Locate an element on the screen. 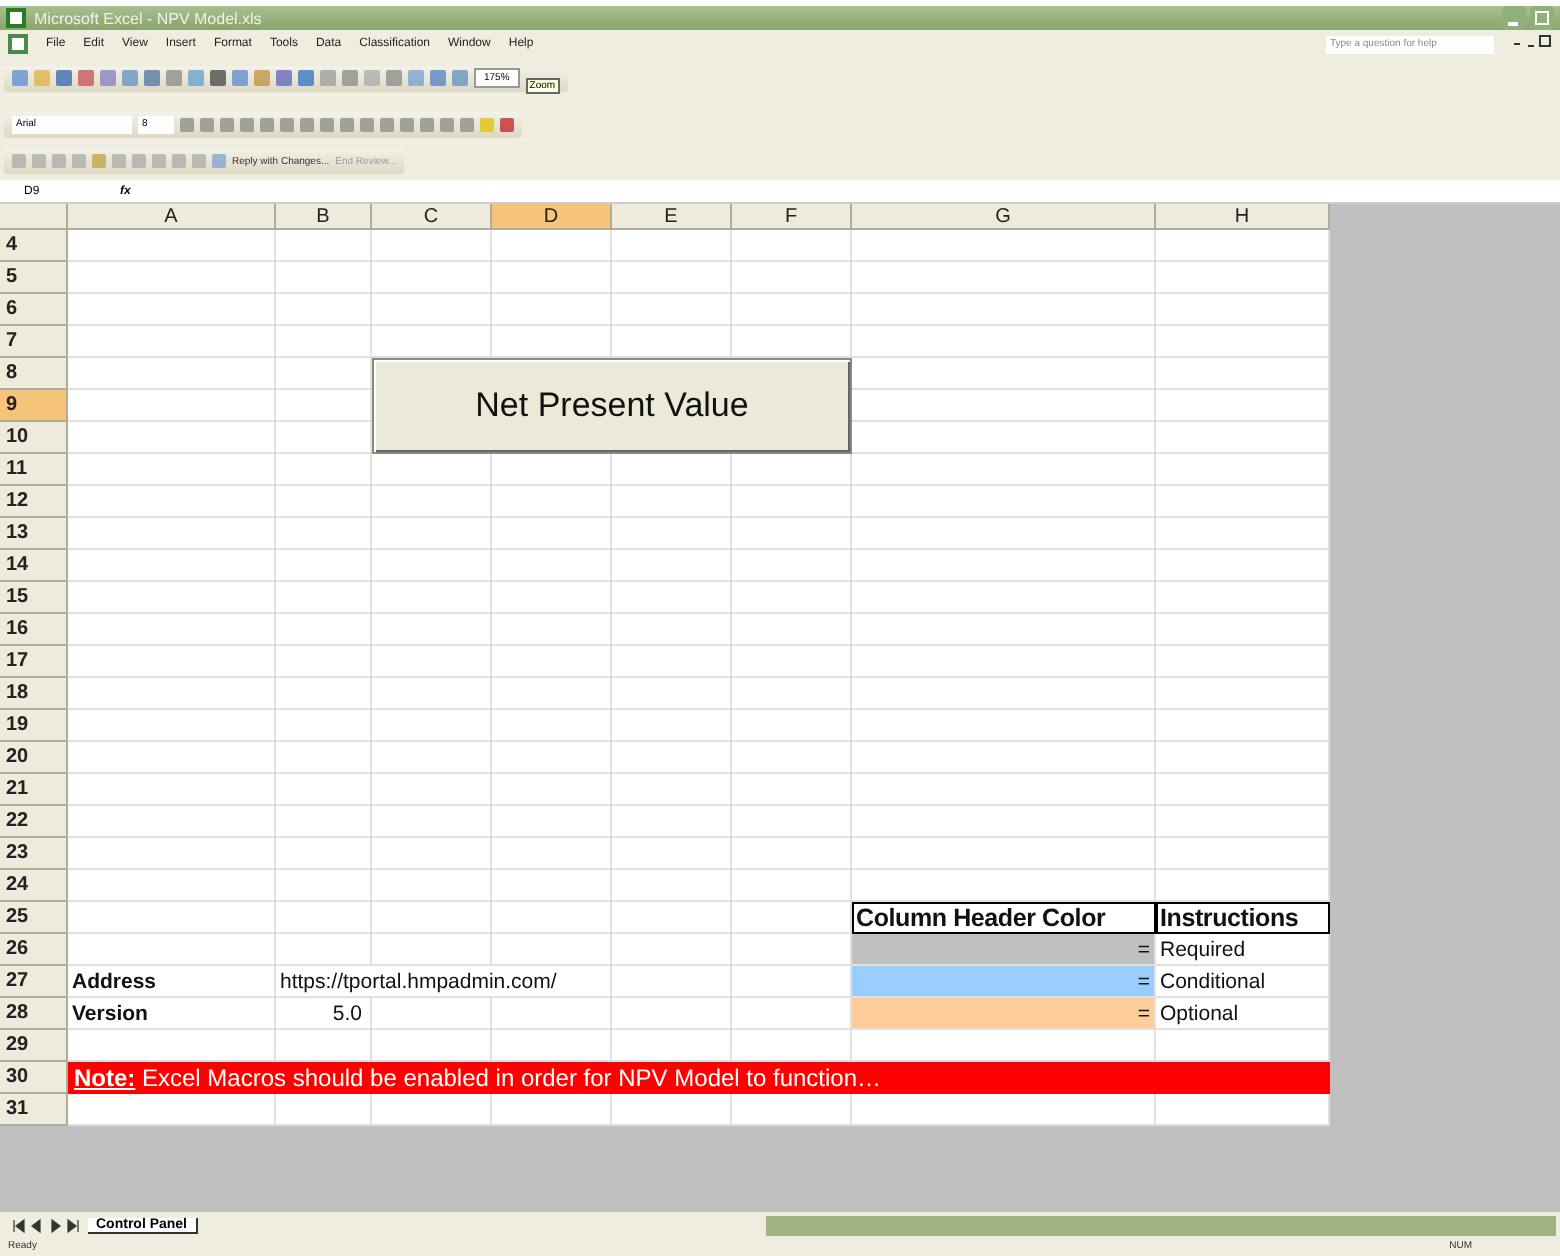 This screenshot has height=1256, width=1560. row-header: 23 is located at coordinates (34, 854).